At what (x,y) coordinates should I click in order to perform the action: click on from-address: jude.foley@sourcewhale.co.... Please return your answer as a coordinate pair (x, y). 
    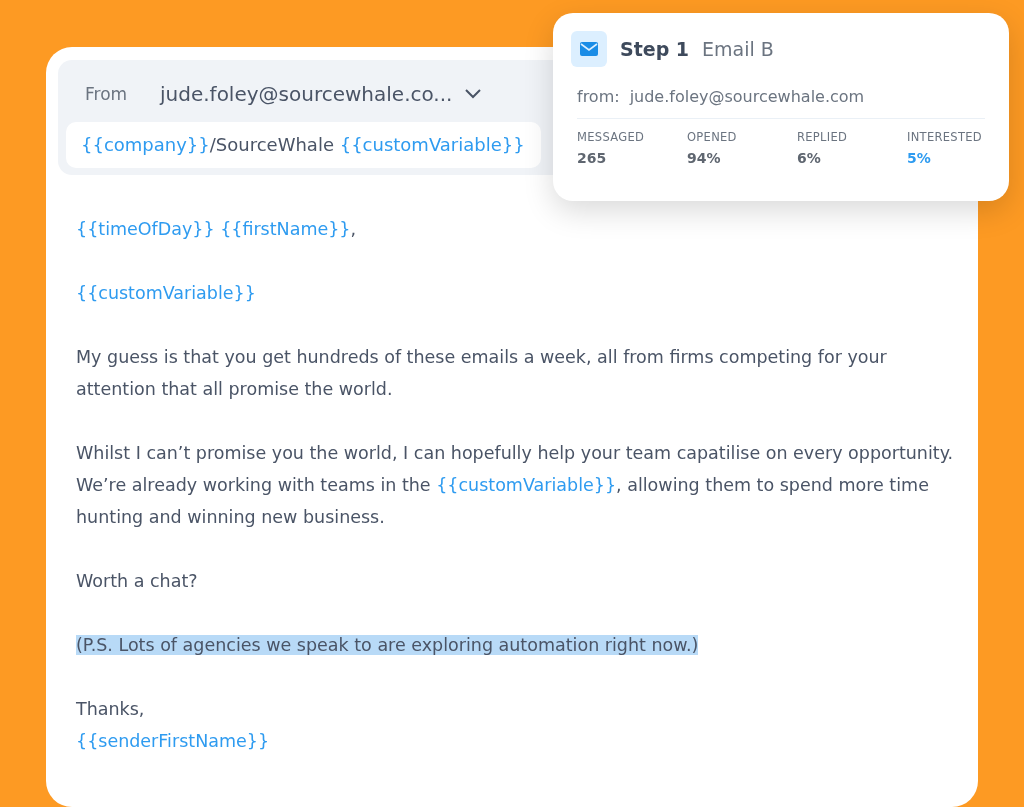
    Looking at the image, I should click on (306, 94).